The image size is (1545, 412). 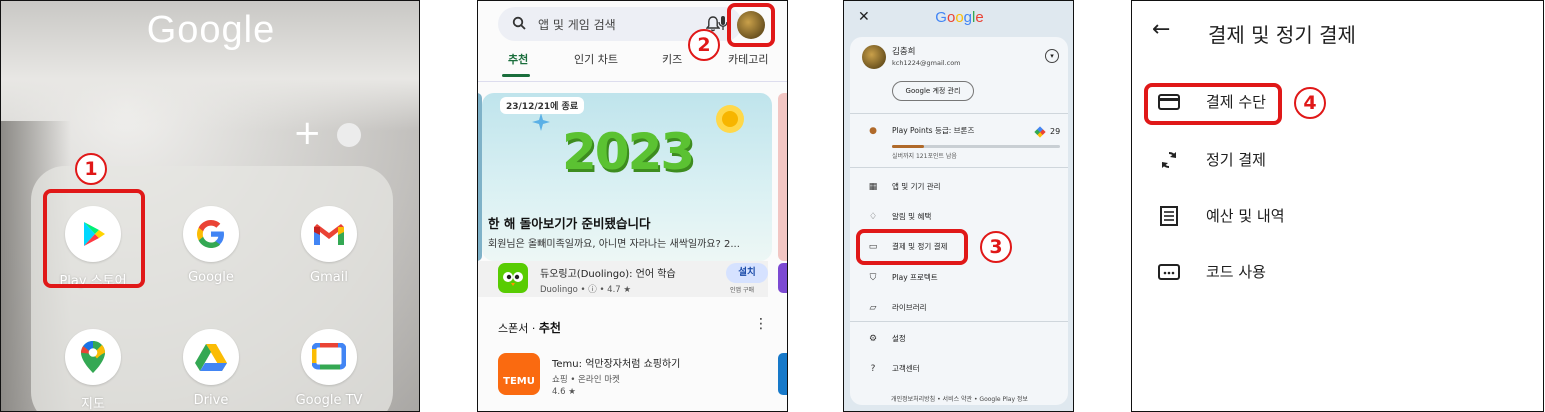 I want to click on gear-icon: ⚙, so click(x=873, y=338).